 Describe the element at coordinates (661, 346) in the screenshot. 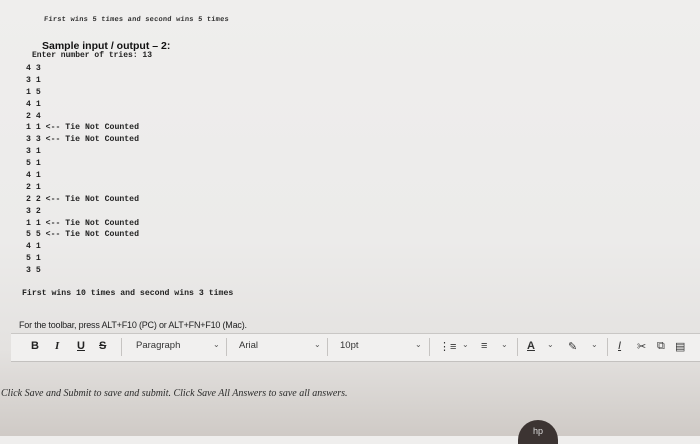

I see `copy-icon: ⧉` at that location.